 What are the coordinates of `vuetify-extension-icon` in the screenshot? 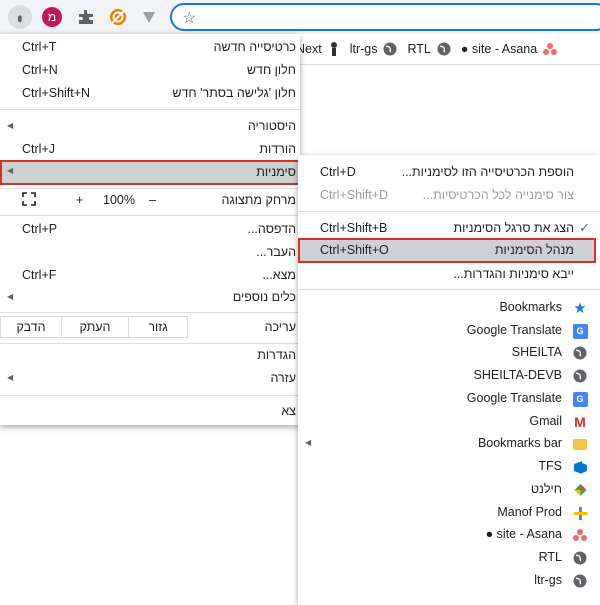 It's located at (149, 17).